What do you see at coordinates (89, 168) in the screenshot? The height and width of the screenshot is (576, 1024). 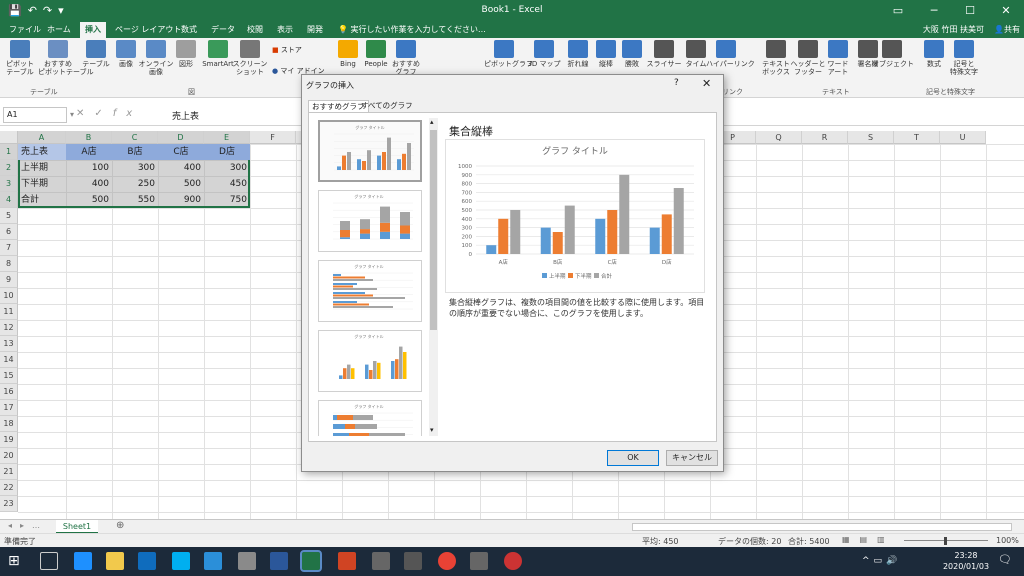 I see `cell: 100` at bounding box center [89, 168].